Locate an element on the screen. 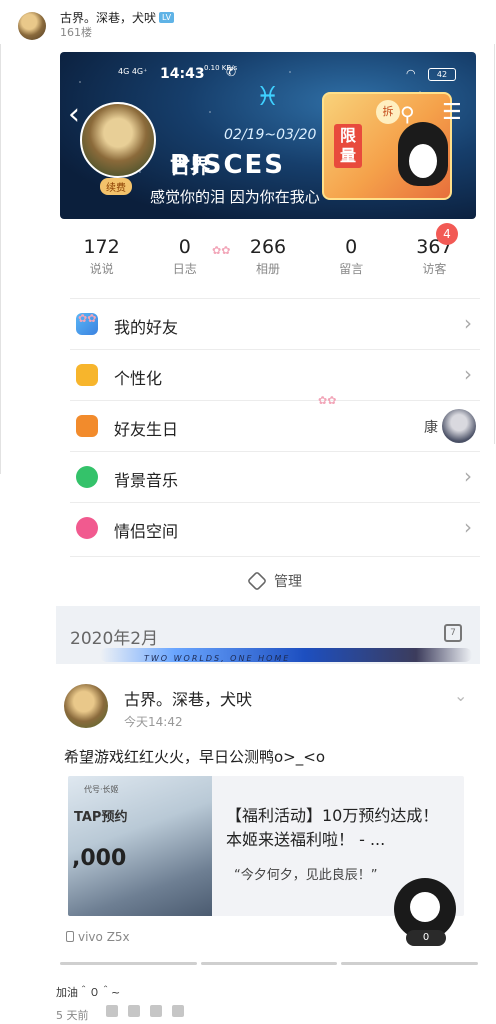 This screenshot has width=496, height=1024. reply-actions is located at coordinates (145, 1011).